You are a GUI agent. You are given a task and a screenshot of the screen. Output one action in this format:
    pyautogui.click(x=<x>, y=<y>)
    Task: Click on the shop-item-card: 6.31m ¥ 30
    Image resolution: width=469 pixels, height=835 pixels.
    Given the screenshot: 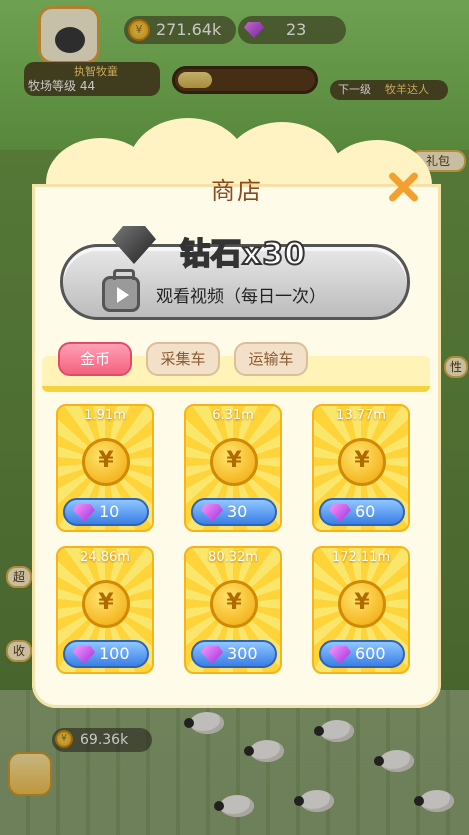 What is the action you would take?
    pyautogui.click(x=233, y=468)
    